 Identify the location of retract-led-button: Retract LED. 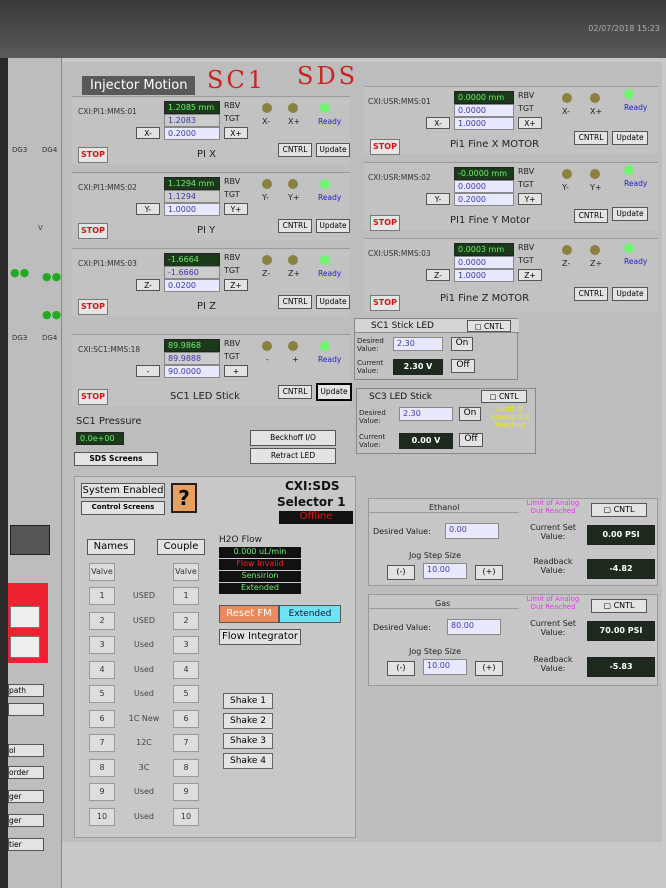
(293, 456).